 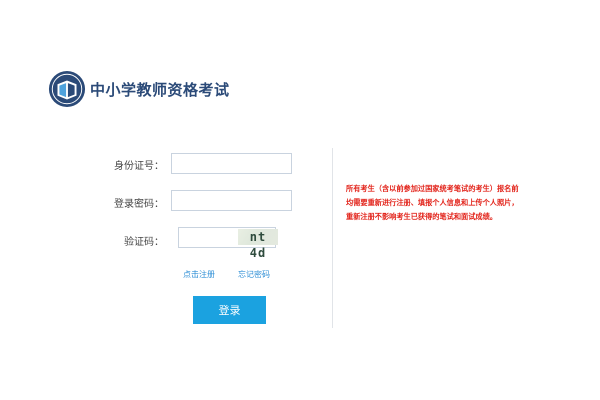 I want to click on captcha-image: nt 4d, so click(x=258, y=244).